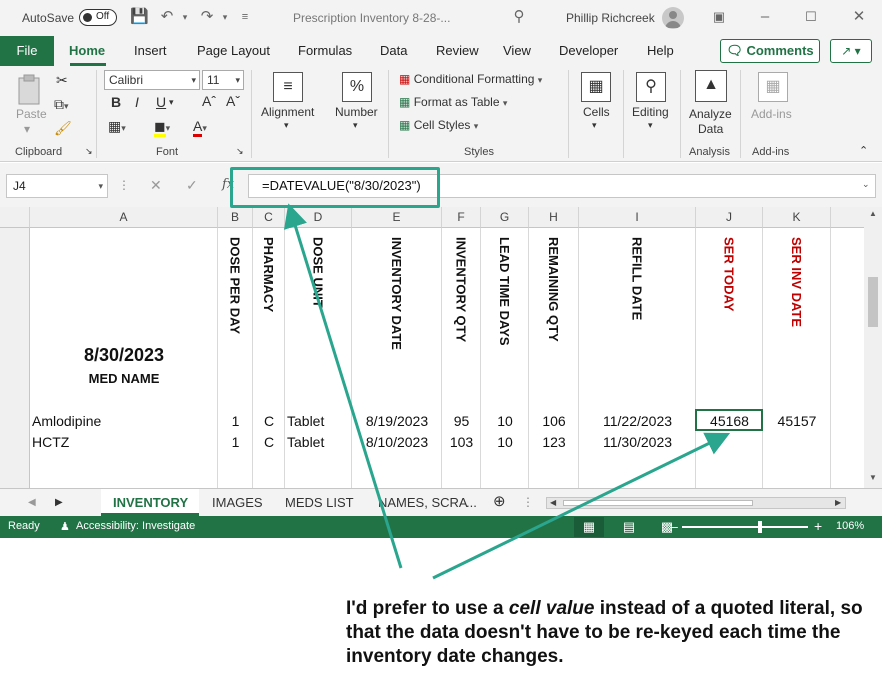 The width and height of the screenshot is (882, 684). Describe the element at coordinates (343, 386) in the screenshot. I see `arrow-to-formula` at that location.